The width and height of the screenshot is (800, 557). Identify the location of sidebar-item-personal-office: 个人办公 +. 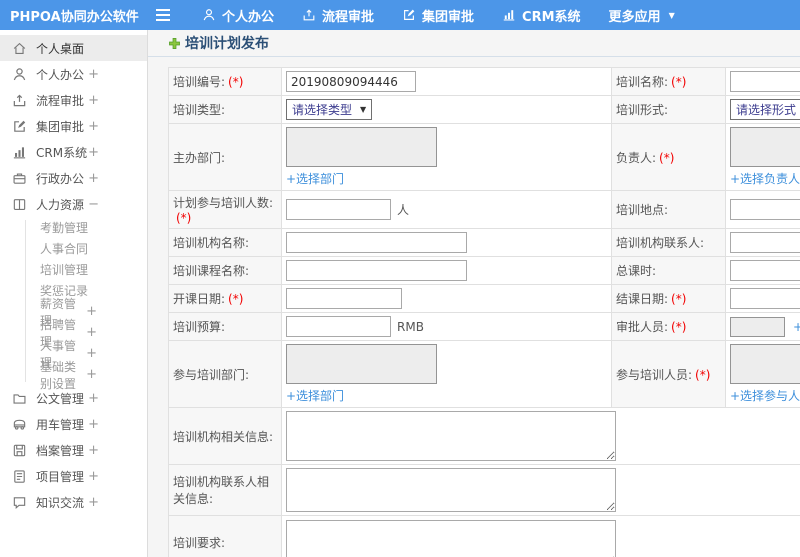
(73, 74).